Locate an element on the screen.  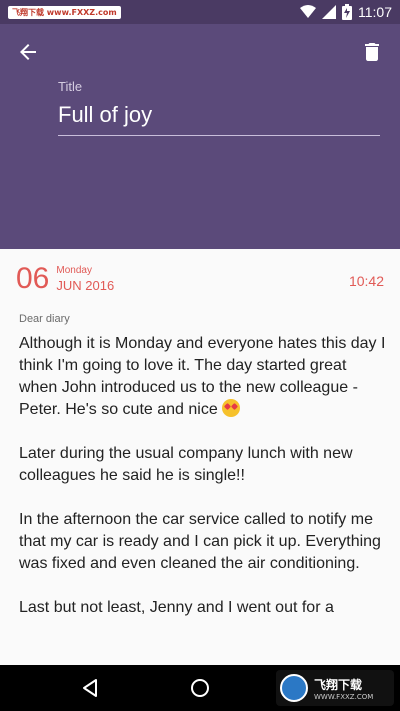
status-icons: 11:07 is located at coordinates (346, 12).